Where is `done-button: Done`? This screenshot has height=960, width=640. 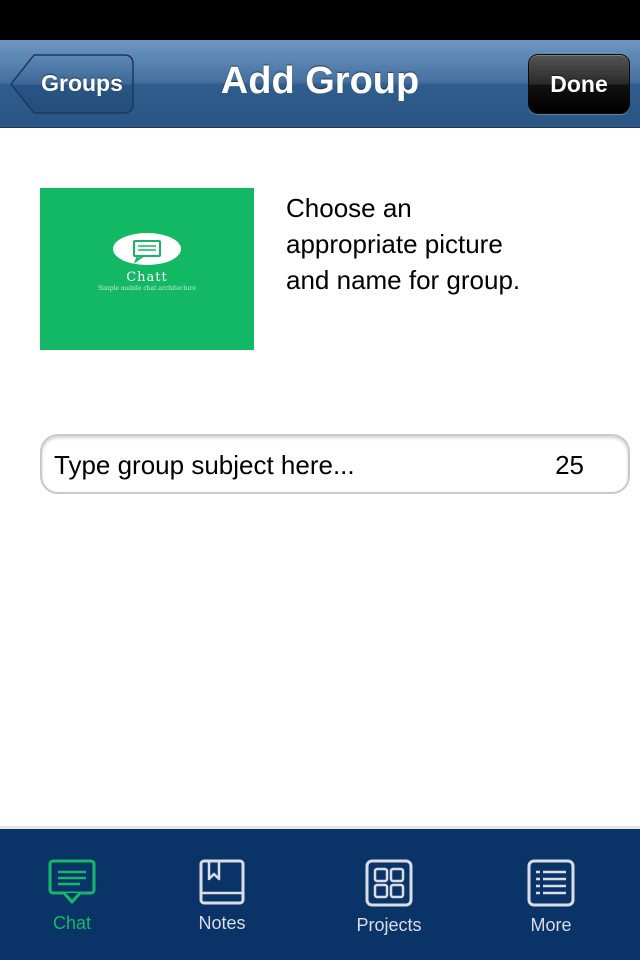
done-button: Done is located at coordinates (579, 84).